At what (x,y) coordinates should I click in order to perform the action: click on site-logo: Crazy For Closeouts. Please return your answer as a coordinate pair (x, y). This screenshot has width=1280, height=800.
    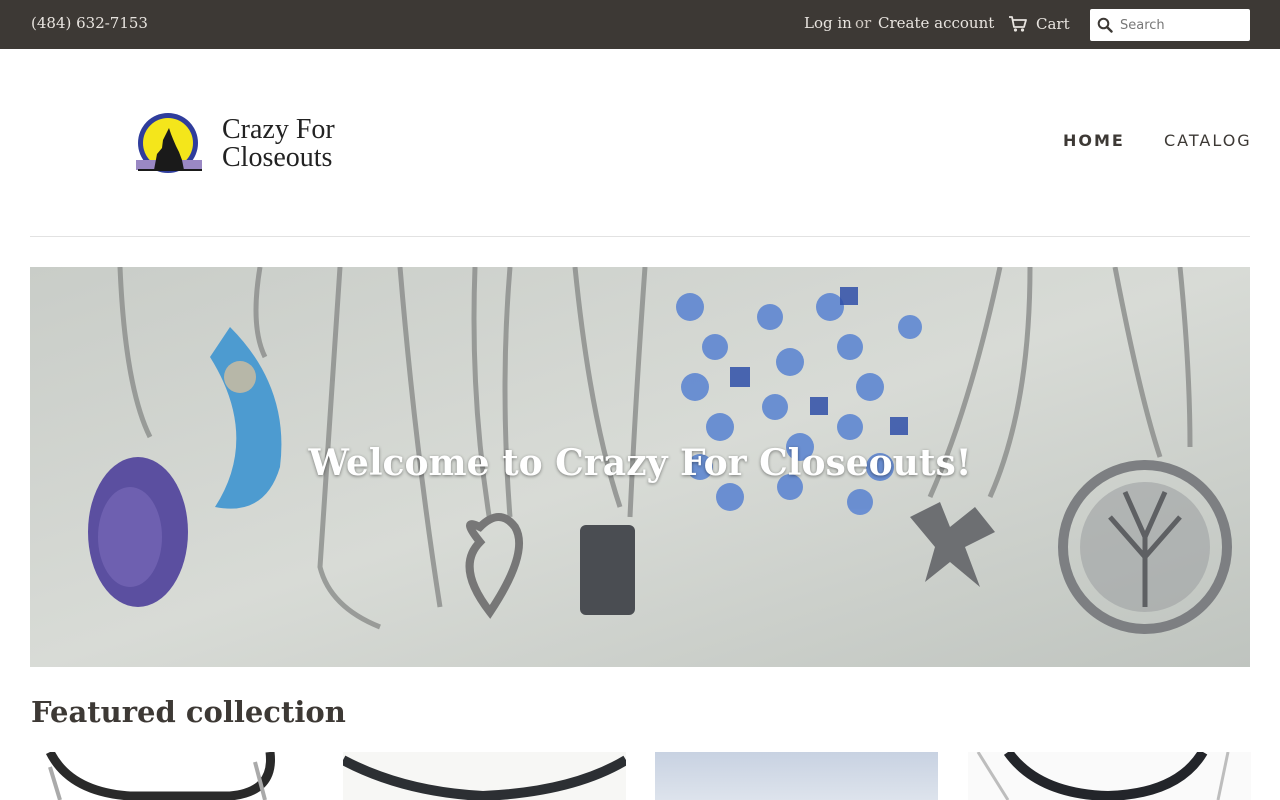
    Looking at the image, I should click on (242, 144).